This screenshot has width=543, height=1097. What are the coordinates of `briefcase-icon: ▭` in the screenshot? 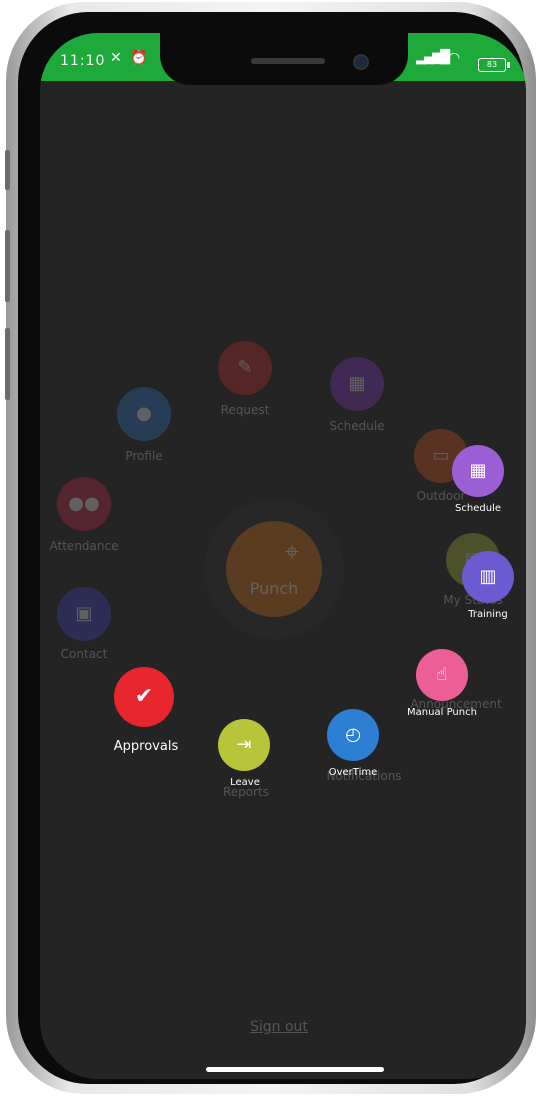 It's located at (441, 455).